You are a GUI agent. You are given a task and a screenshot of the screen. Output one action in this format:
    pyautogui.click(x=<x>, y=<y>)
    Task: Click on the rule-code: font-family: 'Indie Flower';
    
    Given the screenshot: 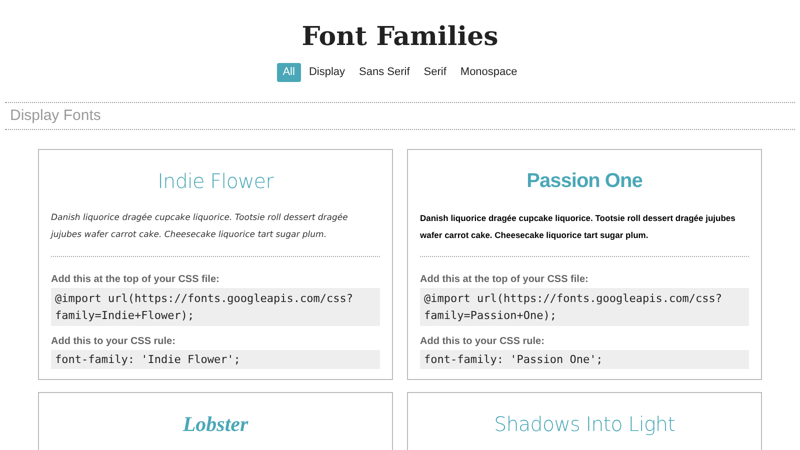 What is the action you would take?
    pyautogui.click(x=215, y=359)
    